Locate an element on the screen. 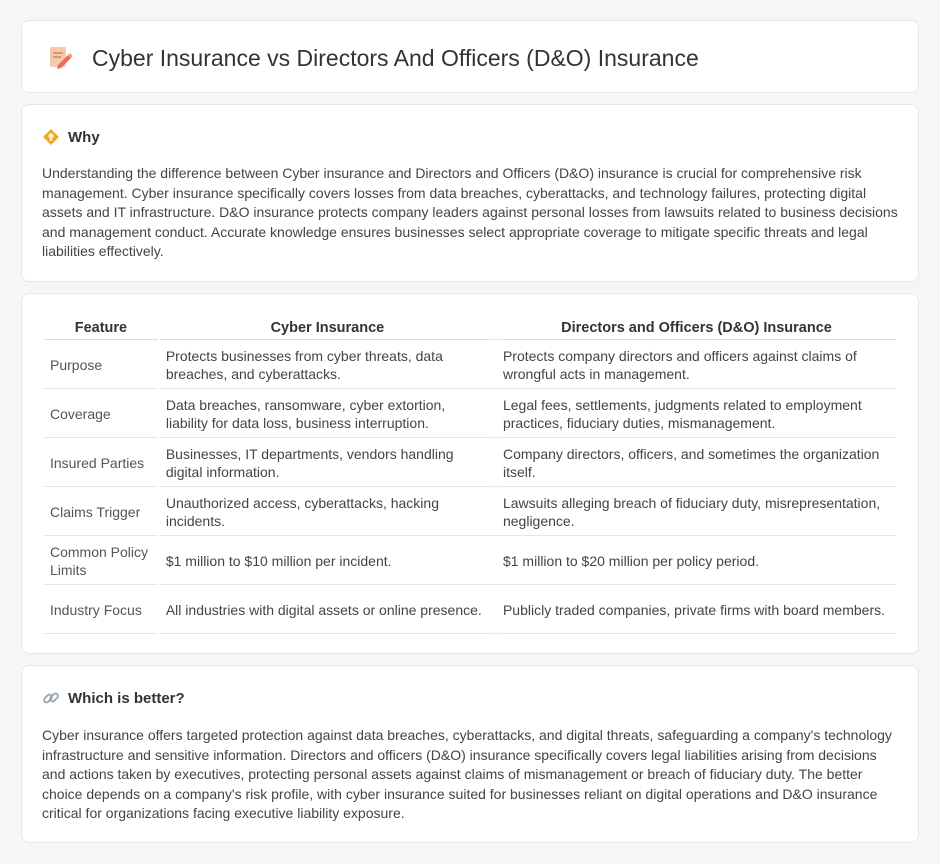  feature-cell: Industry Focus is located at coordinates (101, 610).